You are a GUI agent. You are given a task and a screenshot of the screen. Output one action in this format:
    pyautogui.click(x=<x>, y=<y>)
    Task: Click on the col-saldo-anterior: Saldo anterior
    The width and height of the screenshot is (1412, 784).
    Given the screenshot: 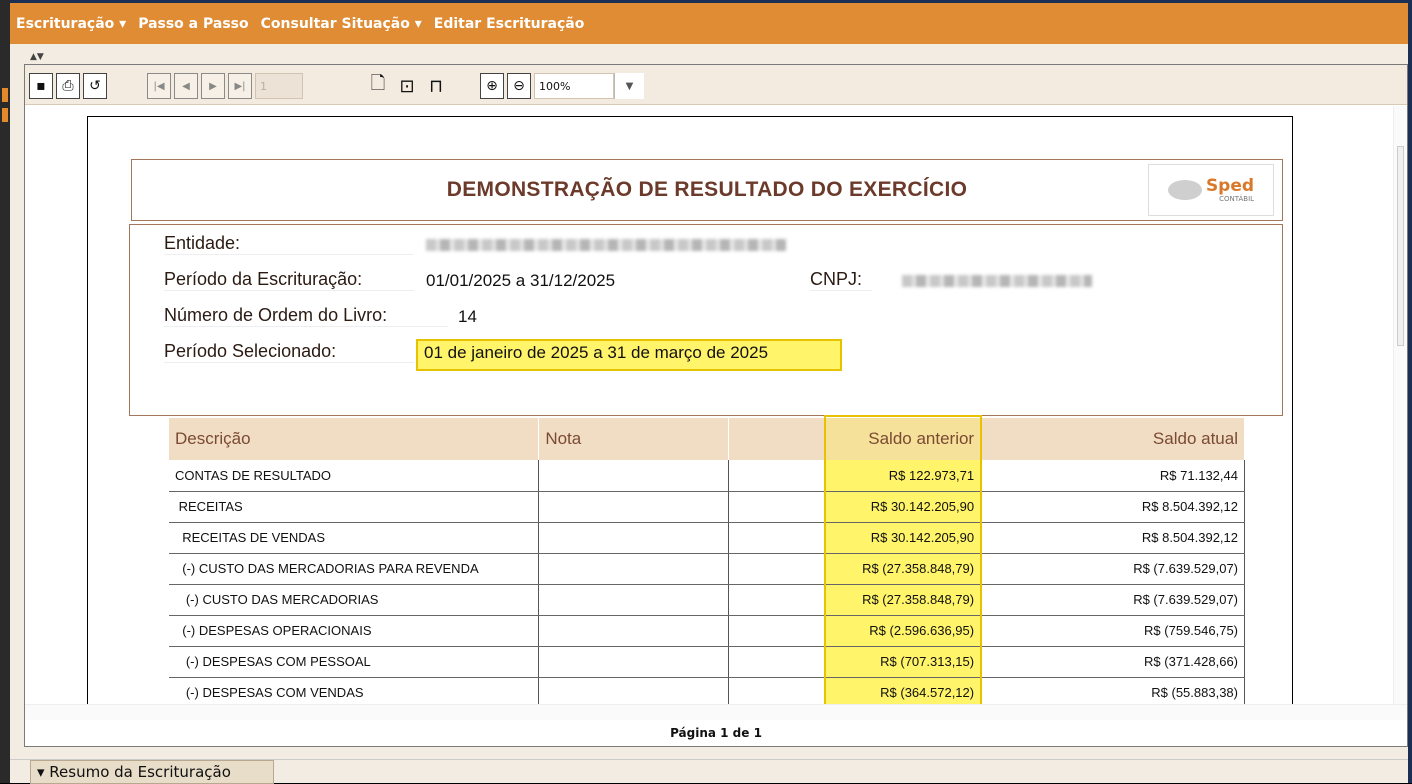 What is the action you would take?
    pyautogui.click(x=903, y=439)
    